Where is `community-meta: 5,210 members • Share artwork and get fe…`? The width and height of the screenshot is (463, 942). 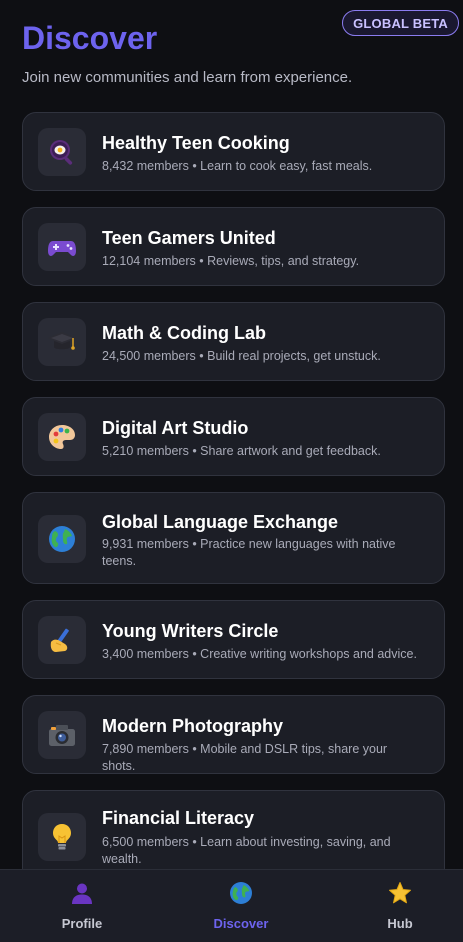
community-meta: 5,210 members • Share artwork and get fe… is located at coordinates (241, 451).